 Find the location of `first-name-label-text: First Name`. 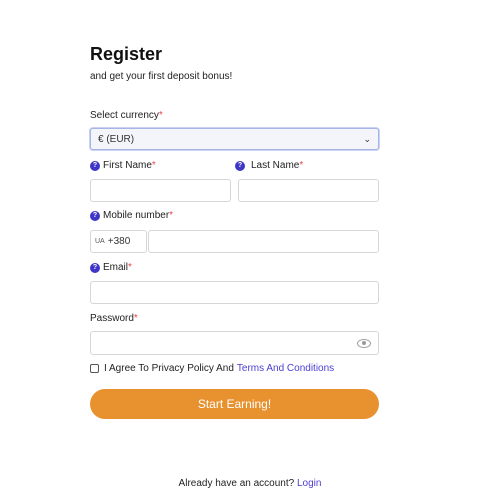

first-name-label-text: First Name is located at coordinates (127, 165).